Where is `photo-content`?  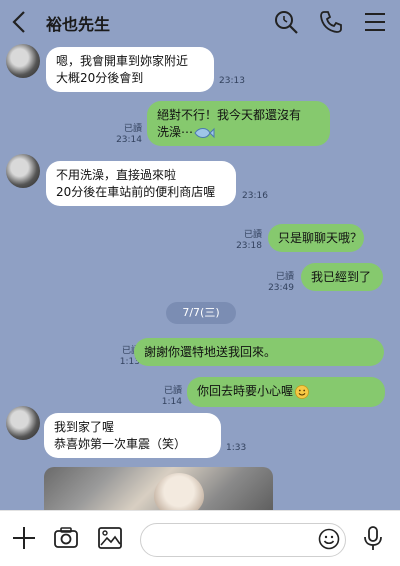 photo-content is located at coordinates (179, 491).